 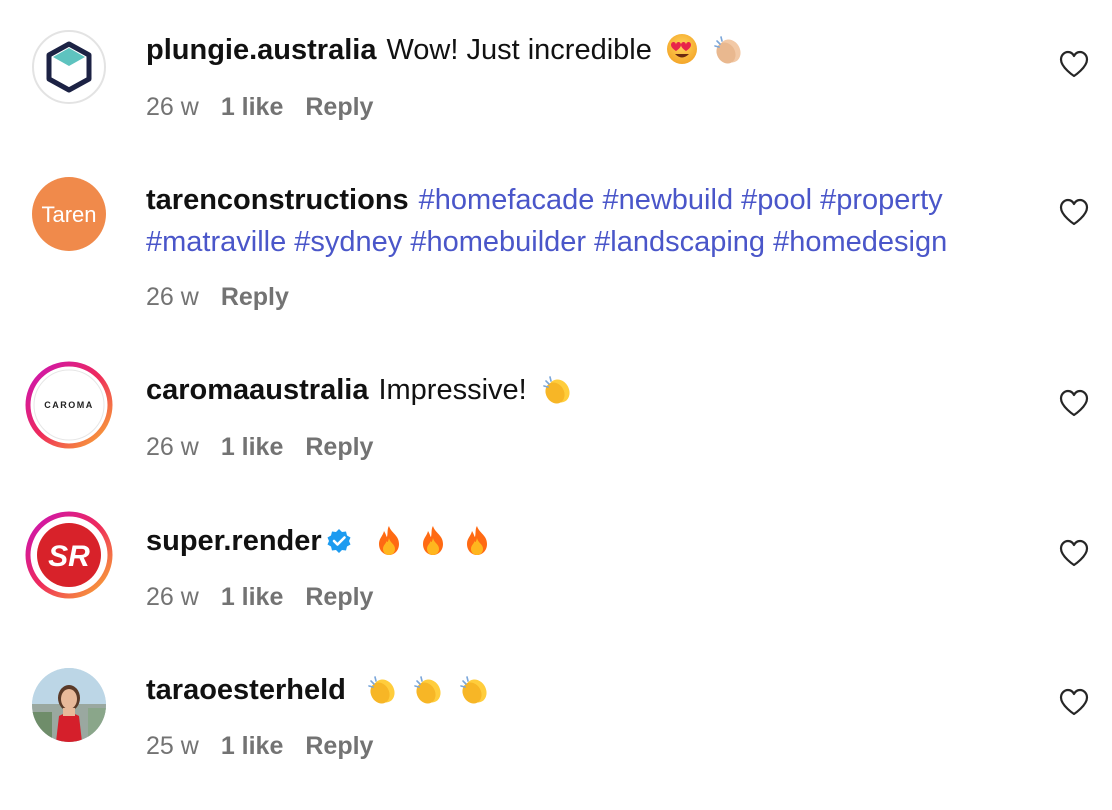 I want to click on heart-eyes-emoji, so click(x=682, y=55).